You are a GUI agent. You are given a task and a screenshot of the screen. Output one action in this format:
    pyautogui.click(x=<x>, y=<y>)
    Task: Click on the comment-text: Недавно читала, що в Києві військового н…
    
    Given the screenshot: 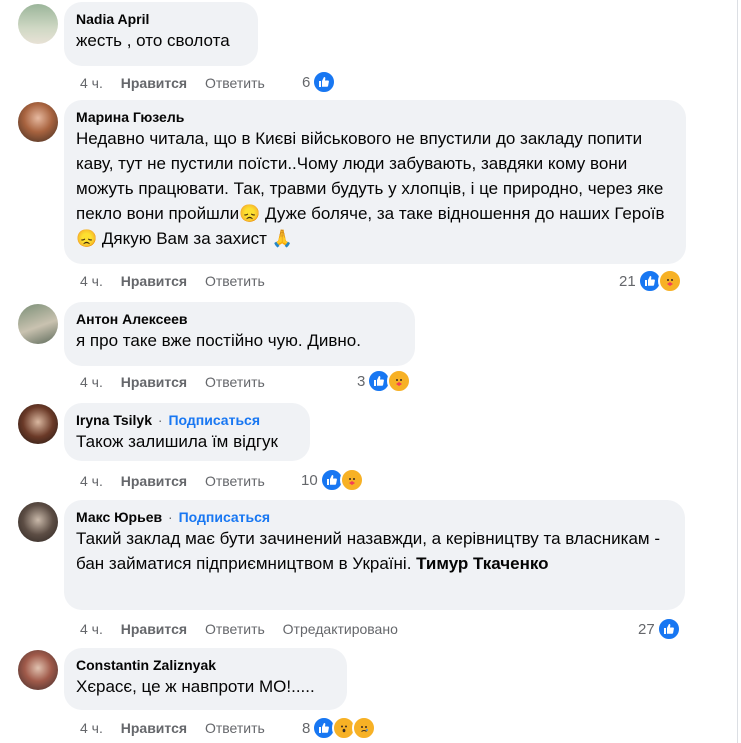 What is the action you would take?
    pyautogui.click(x=370, y=188)
    